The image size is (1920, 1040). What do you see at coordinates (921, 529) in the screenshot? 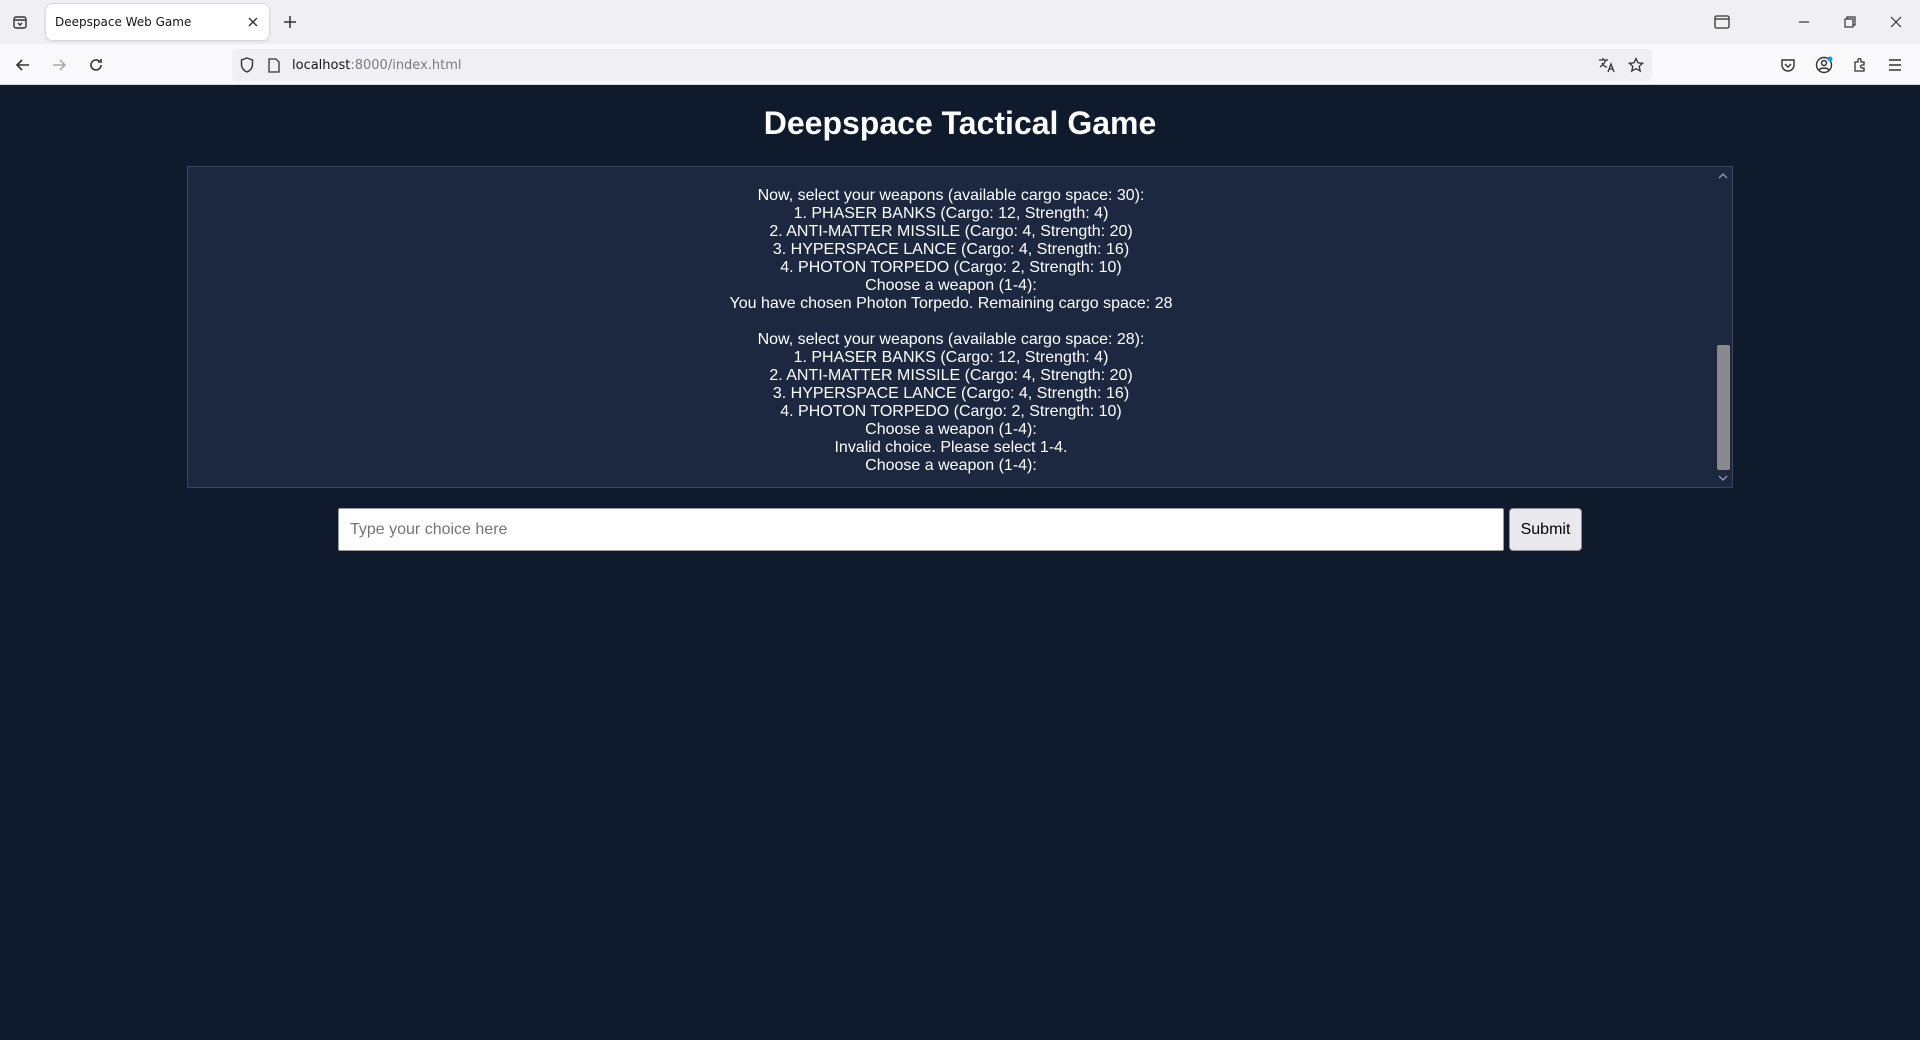
I see `choice-input` at bounding box center [921, 529].